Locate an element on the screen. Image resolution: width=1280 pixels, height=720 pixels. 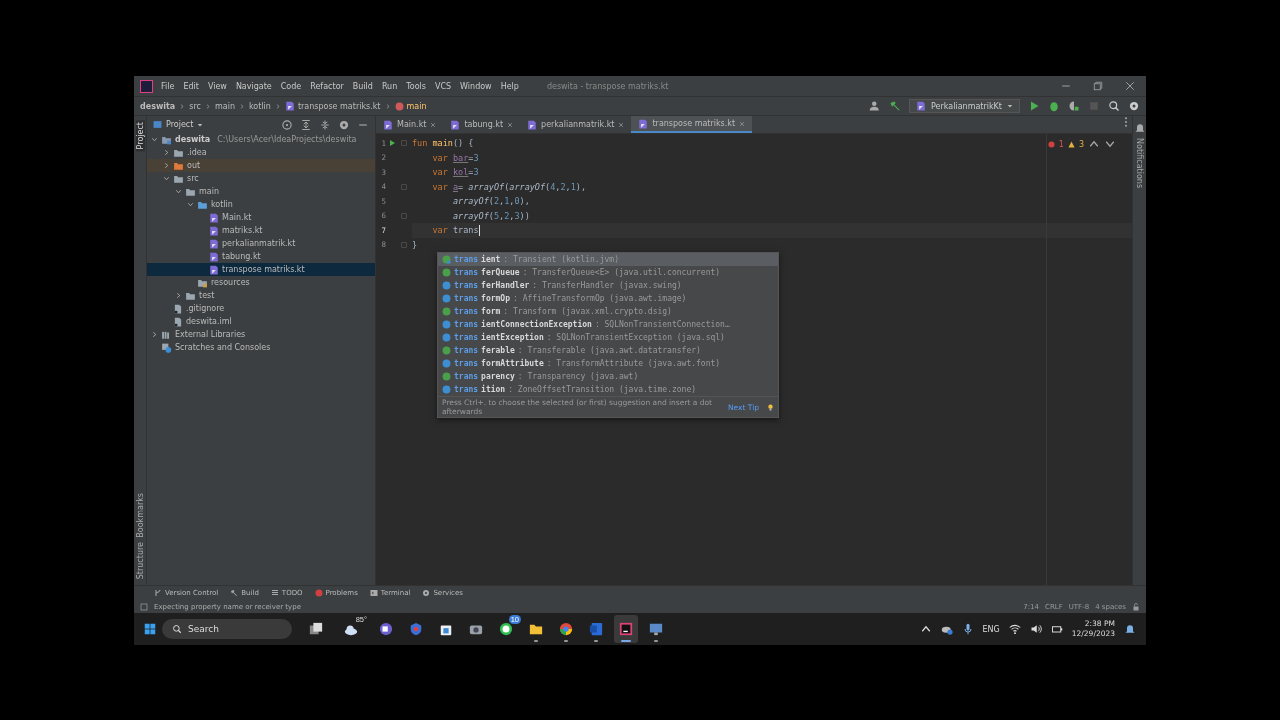
coverage-icon is located at coordinates (1074, 106).